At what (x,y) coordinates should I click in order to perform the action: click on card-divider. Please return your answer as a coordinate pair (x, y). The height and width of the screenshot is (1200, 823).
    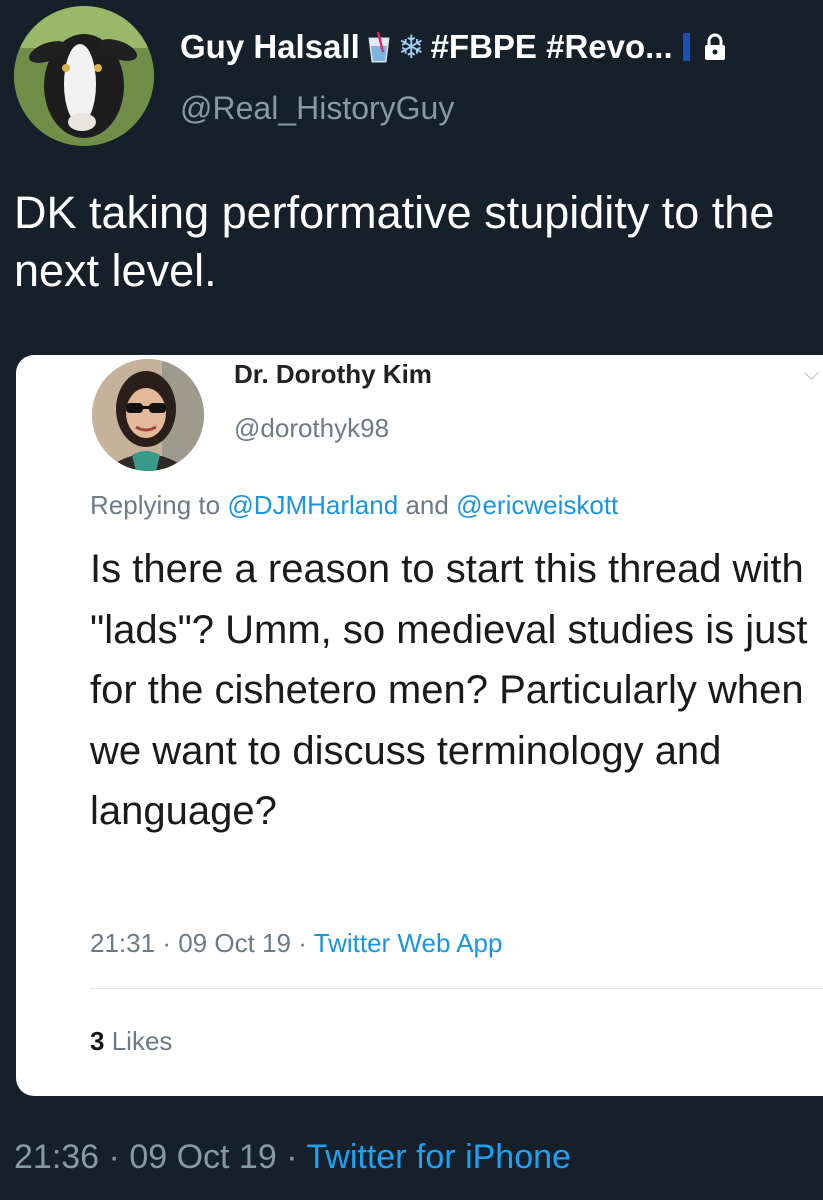
    Looking at the image, I should click on (456, 988).